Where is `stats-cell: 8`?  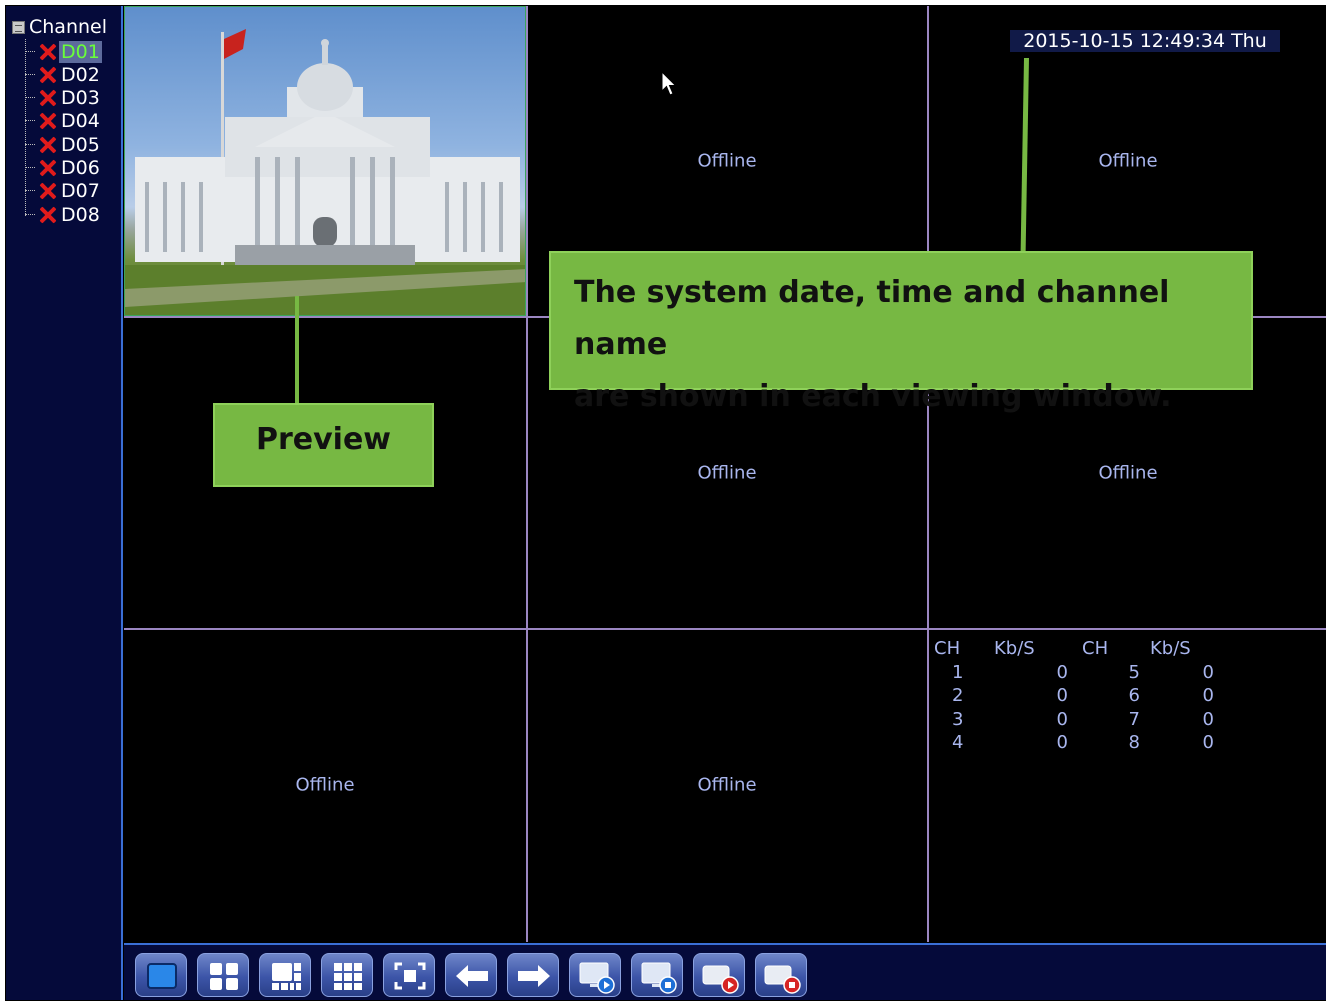 stats-cell: 8 is located at coordinates (1134, 743).